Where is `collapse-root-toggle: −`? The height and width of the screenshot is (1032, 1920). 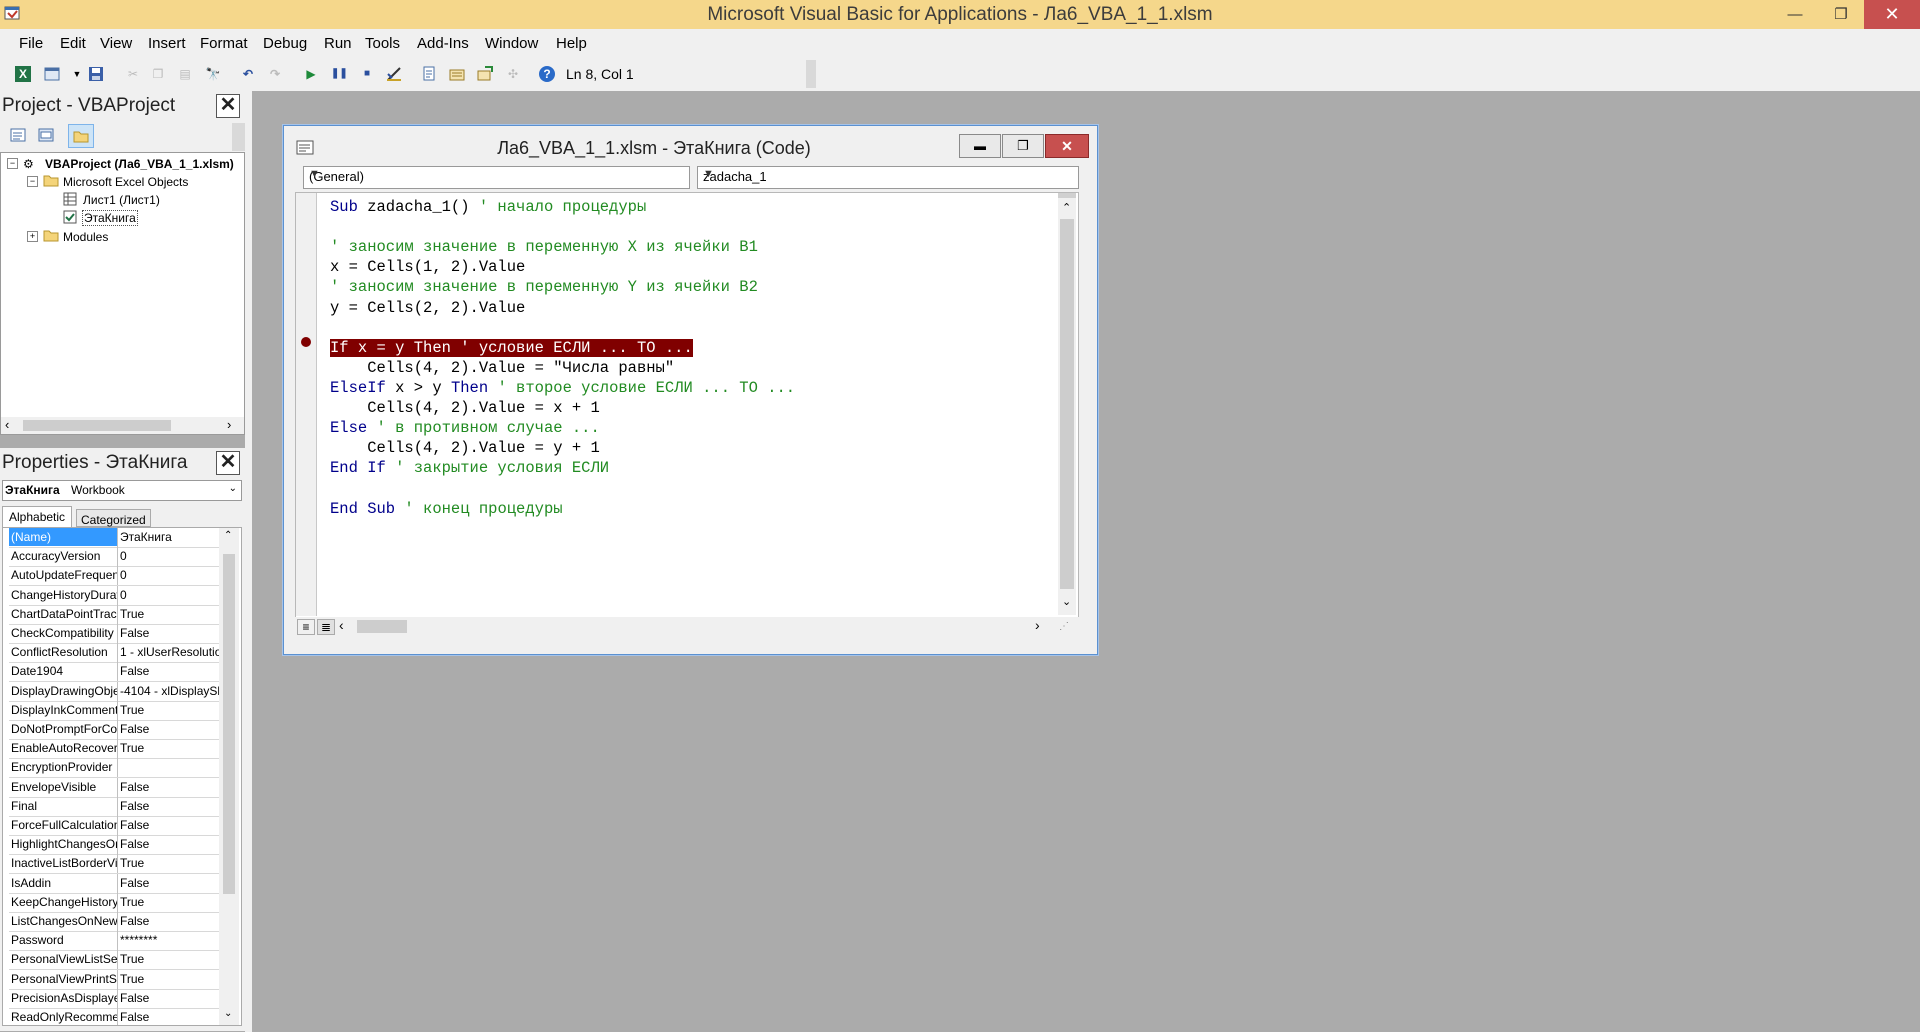 collapse-root-toggle: − is located at coordinates (12, 163).